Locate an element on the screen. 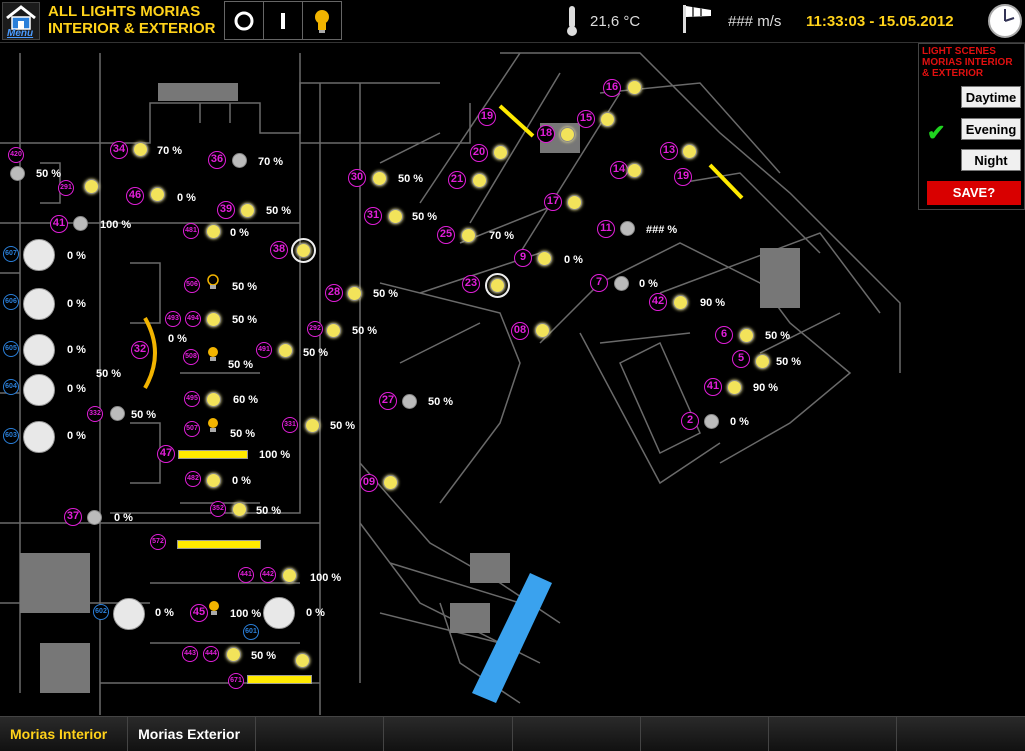  mode-button-group is located at coordinates (283, 20).